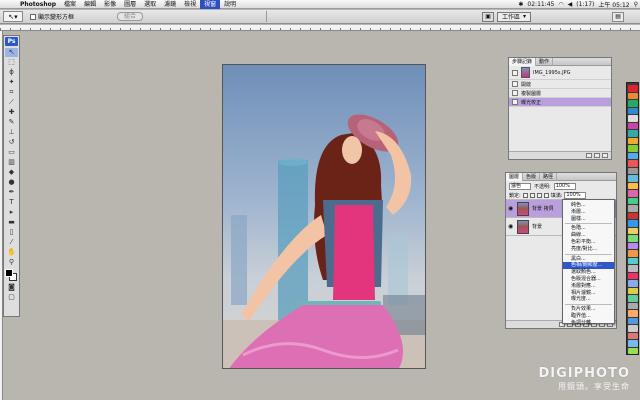 This screenshot has width=640, height=400. What do you see at coordinates (11, 297) in the screenshot?
I see `screen-mode-icon: ▢` at bounding box center [11, 297].